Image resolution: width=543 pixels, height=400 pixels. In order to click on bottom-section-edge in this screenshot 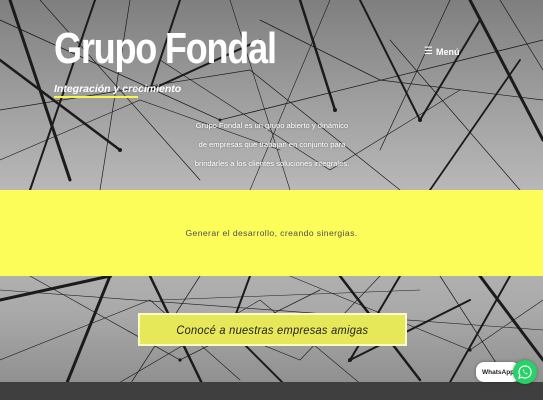, I will do `click(271, 391)`.